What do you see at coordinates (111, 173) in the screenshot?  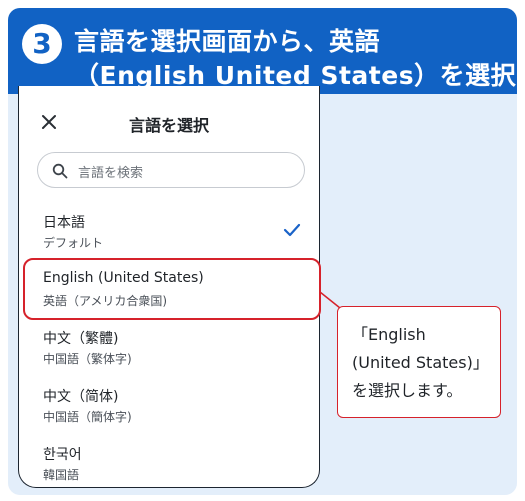 I see `search-placeholder: 言語を検索` at bounding box center [111, 173].